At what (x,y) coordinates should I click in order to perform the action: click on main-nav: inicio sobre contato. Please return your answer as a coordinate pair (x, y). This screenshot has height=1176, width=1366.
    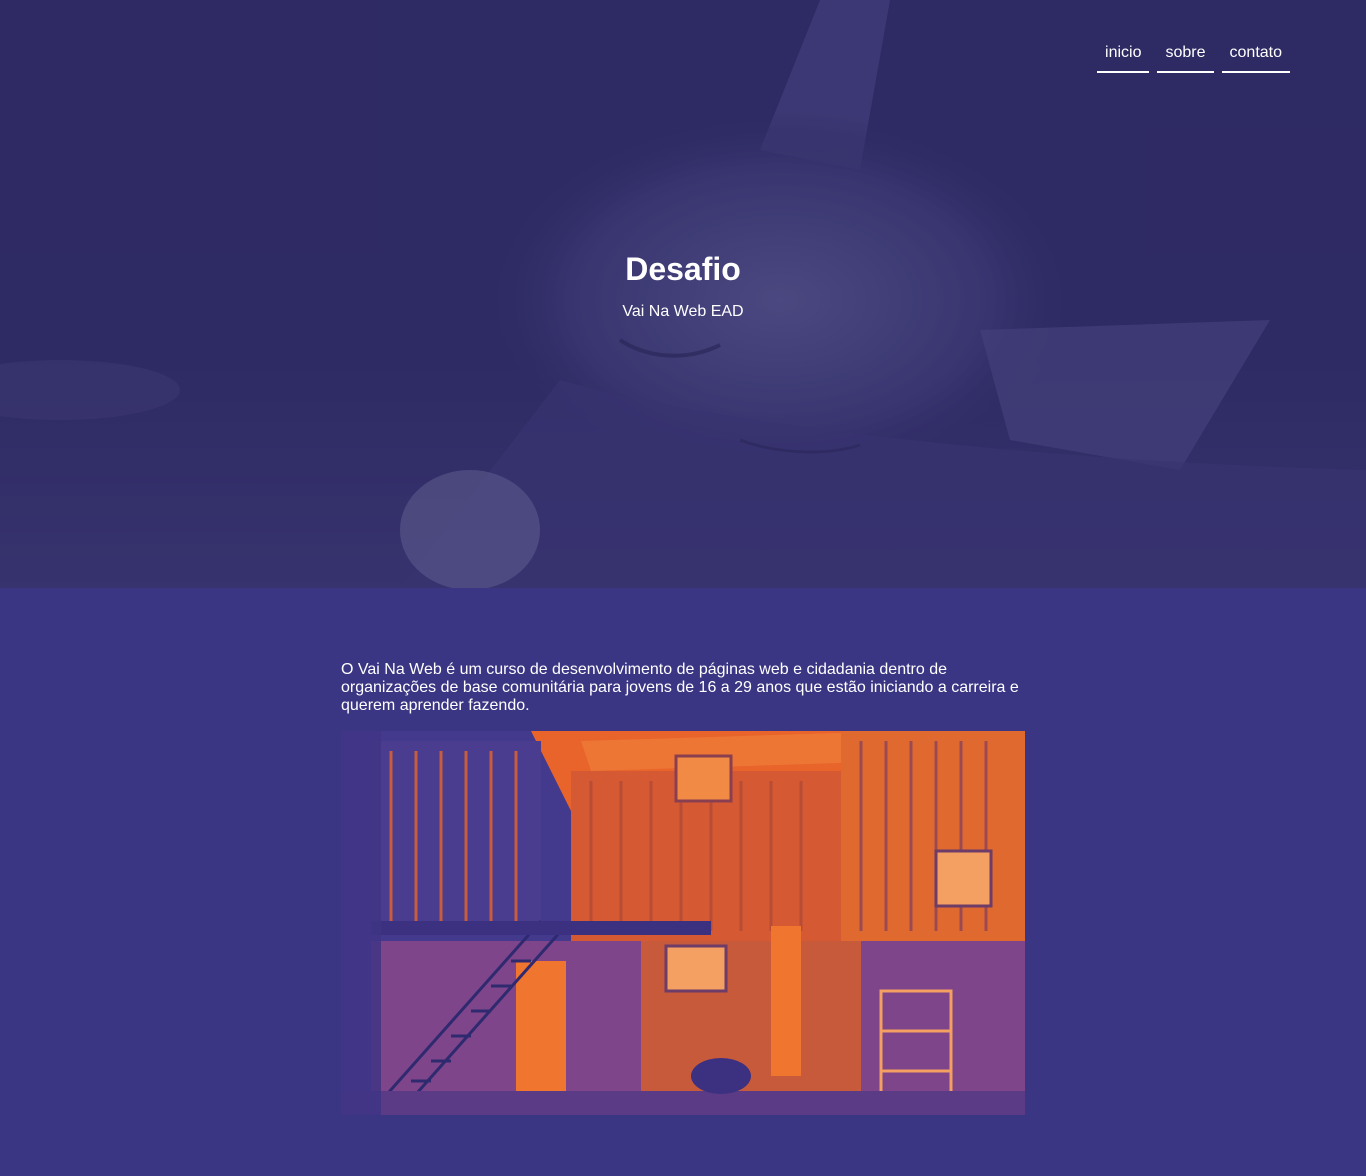
    Looking at the image, I should click on (1193, 53).